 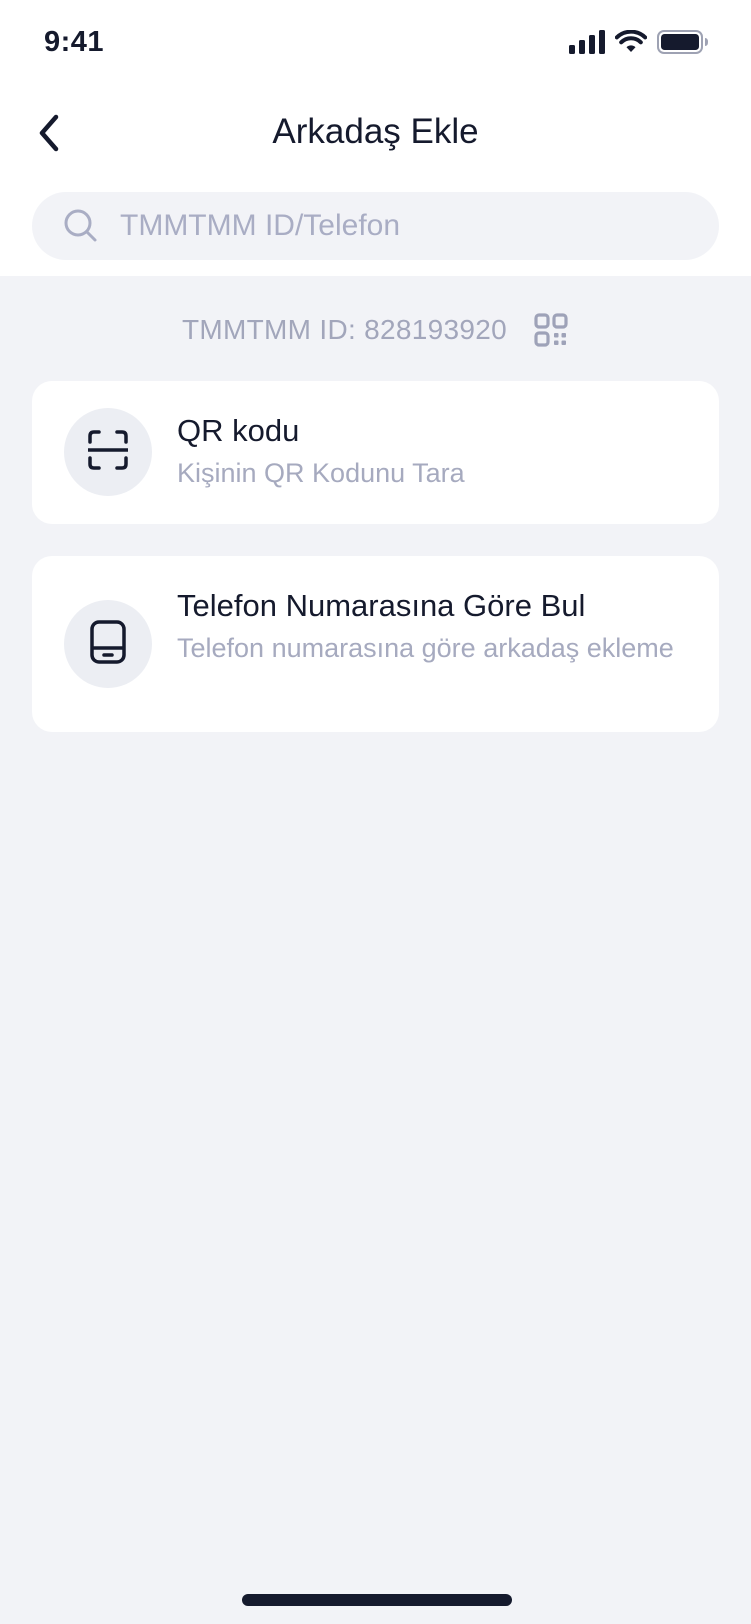 I want to click on navigation-bar: Arkadaş Ekle, so click(x=375, y=135).